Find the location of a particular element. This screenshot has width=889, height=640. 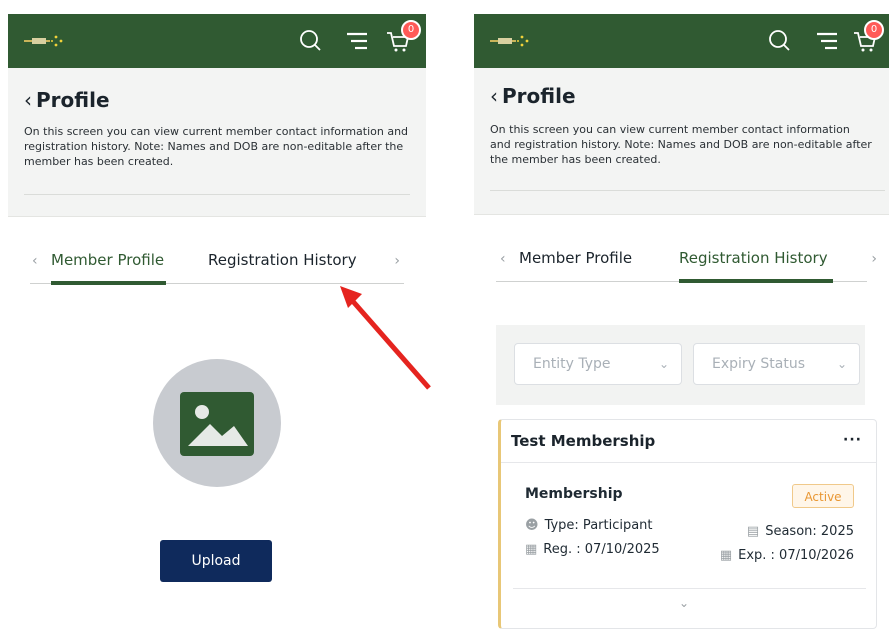

membership-season-text: Season: 2025 is located at coordinates (809, 531).